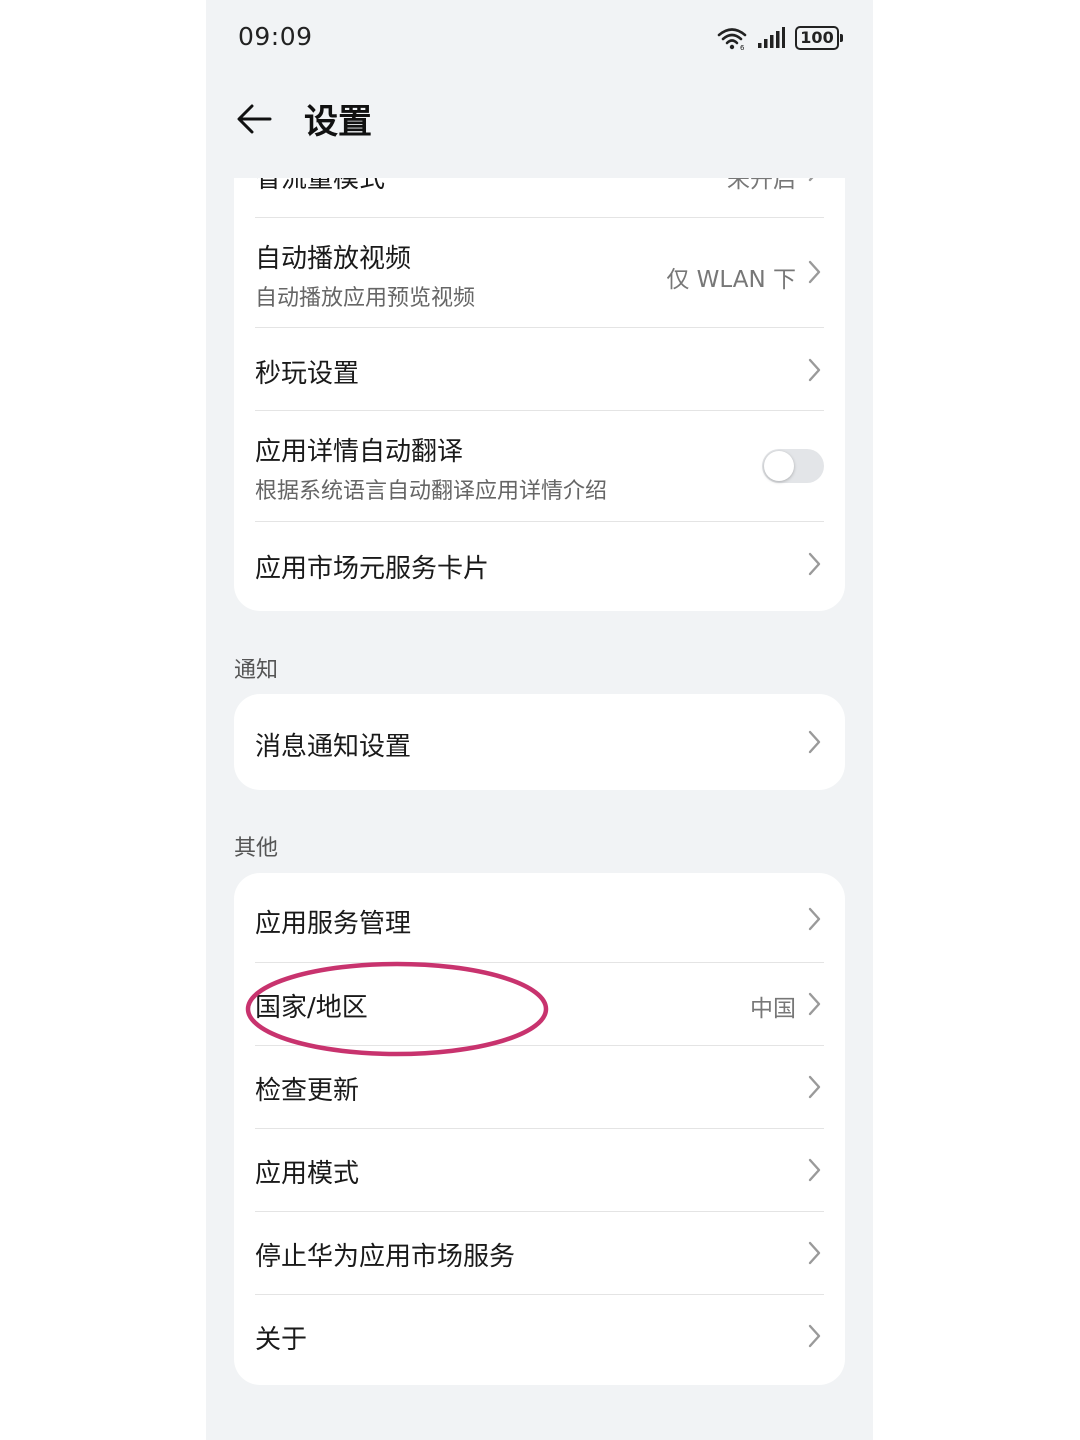 Image resolution: width=1080 pixels, height=1440 pixels. What do you see at coordinates (275, 36) in the screenshot?
I see `status-time: 09:09` at bounding box center [275, 36].